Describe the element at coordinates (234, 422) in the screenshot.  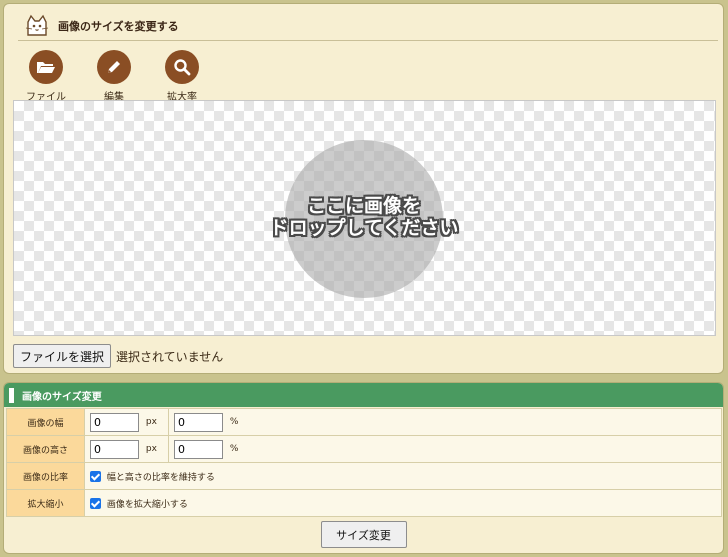
I see `width-percent-unit: %` at that location.